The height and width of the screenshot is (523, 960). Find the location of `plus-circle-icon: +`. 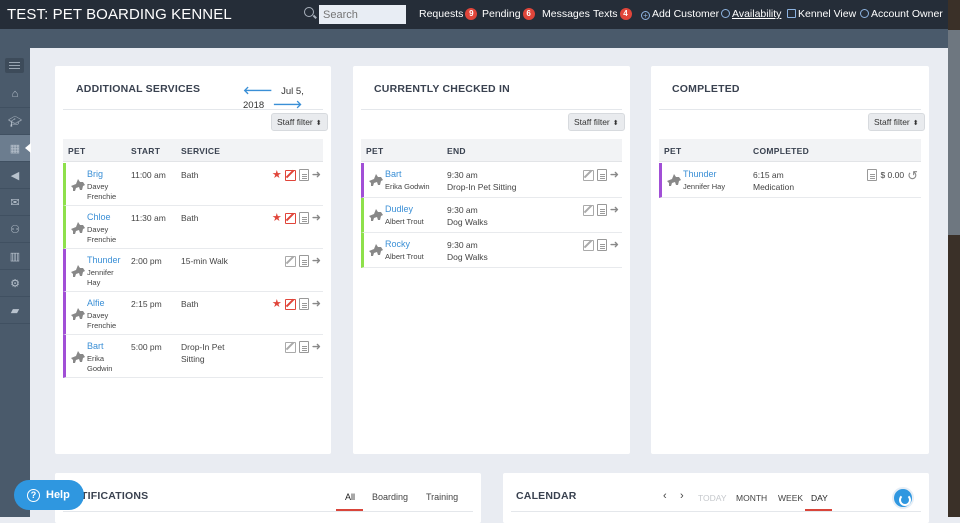

plus-circle-icon: + is located at coordinates (645, 15).